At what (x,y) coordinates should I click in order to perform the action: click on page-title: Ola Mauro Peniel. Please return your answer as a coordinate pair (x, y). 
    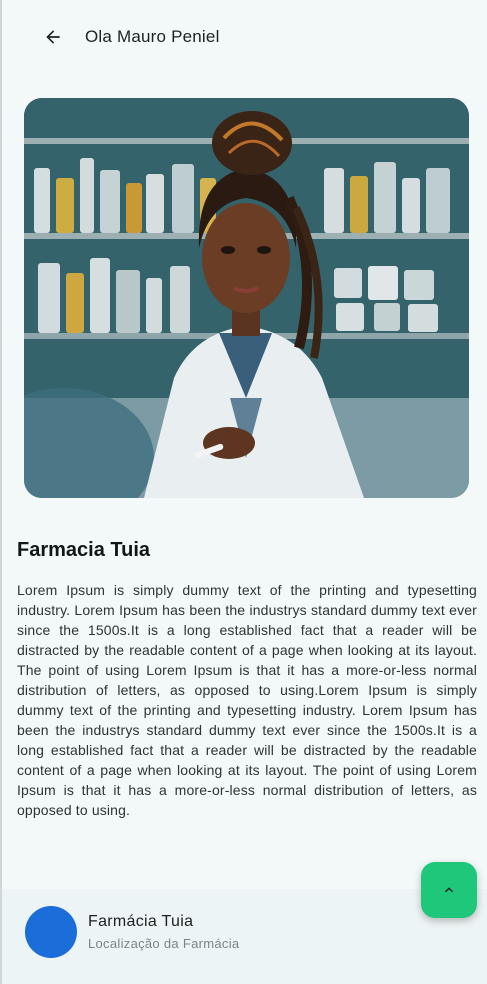
    Looking at the image, I should click on (152, 36).